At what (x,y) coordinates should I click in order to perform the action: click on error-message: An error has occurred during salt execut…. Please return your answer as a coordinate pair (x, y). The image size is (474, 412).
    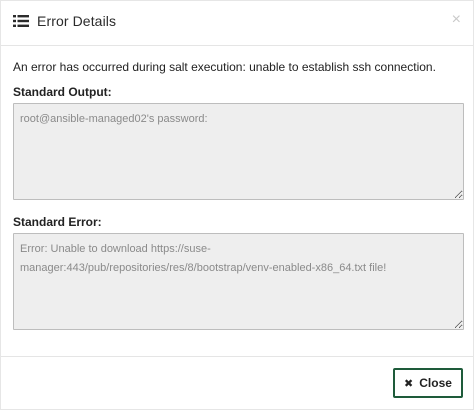
    Looking at the image, I should click on (224, 67).